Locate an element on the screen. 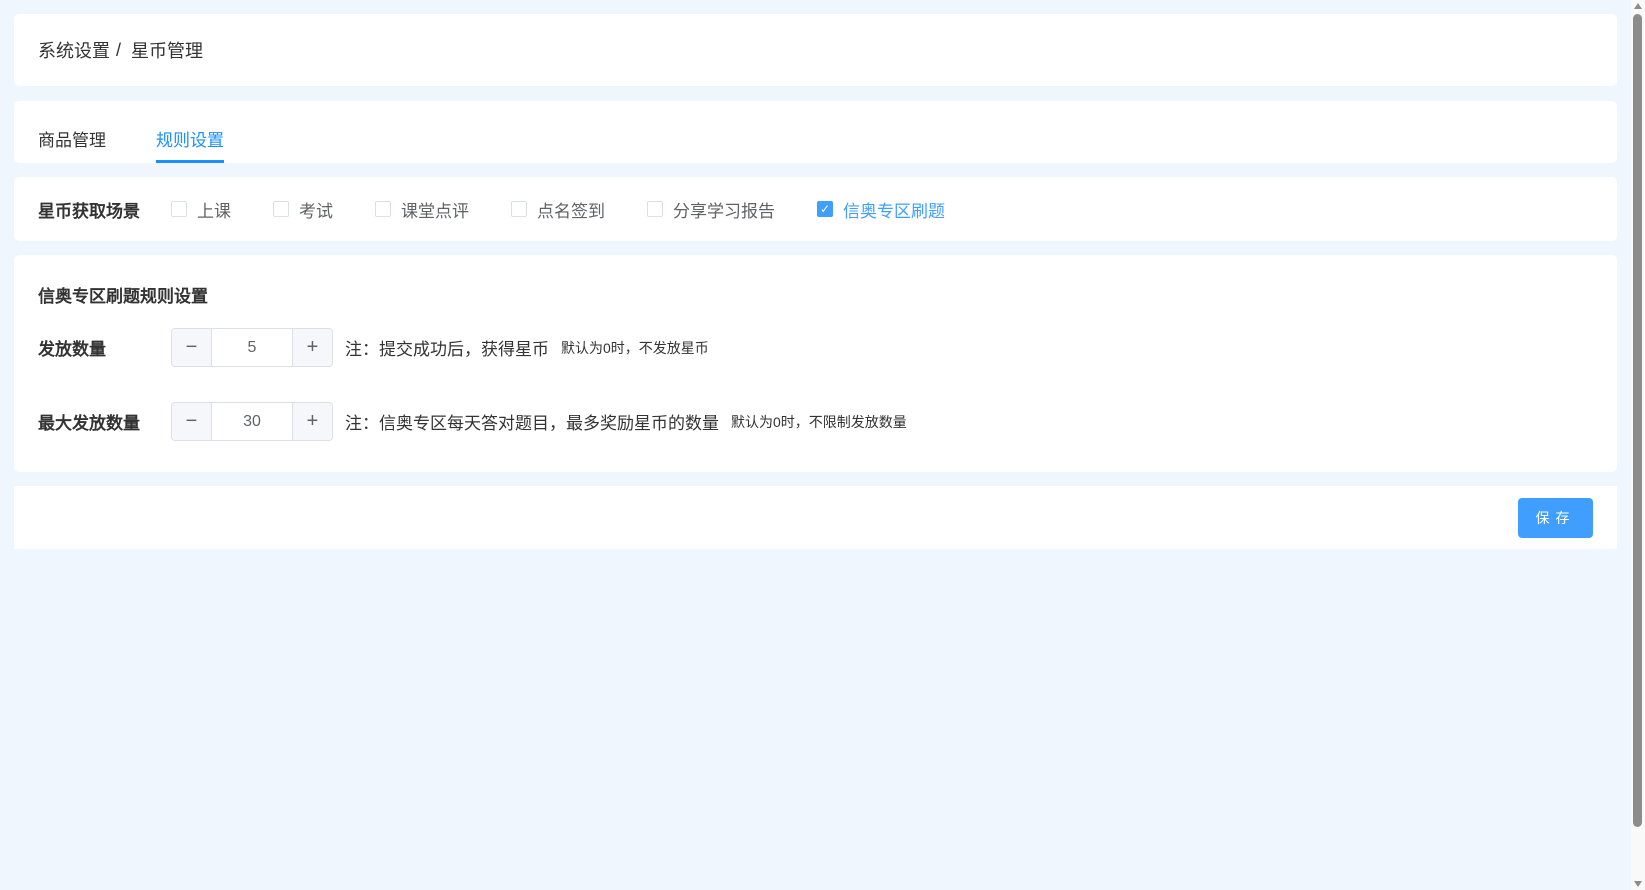 This screenshot has height=890, width=1645. issue-quantity-input is located at coordinates (252, 347).